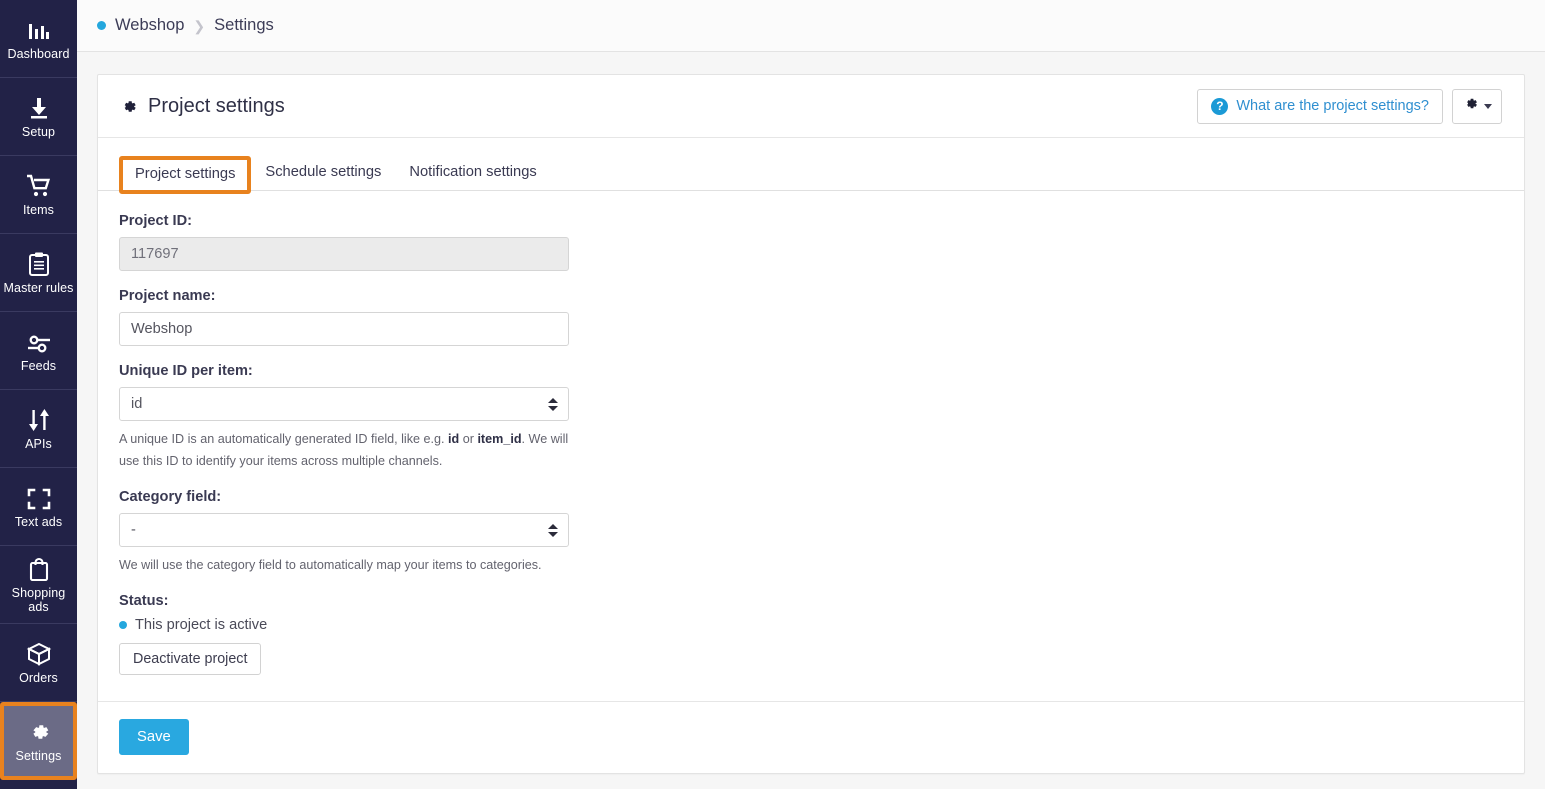 The height and width of the screenshot is (789, 1545). Describe the element at coordinates (170, 497) in the screenshot. I see `category-field-label: Category field:` at that location.